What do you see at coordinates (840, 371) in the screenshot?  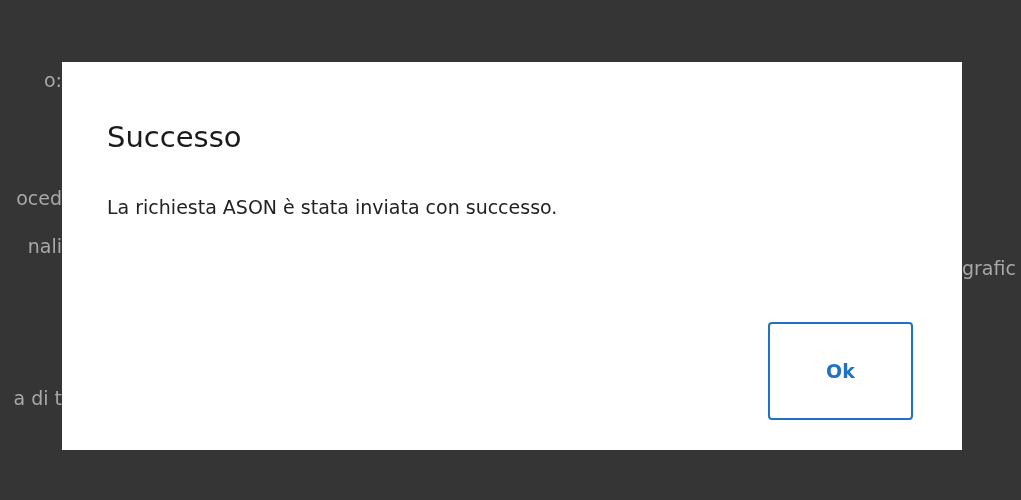 I see `ok-button: Ok` at bounding box center [840, 371].